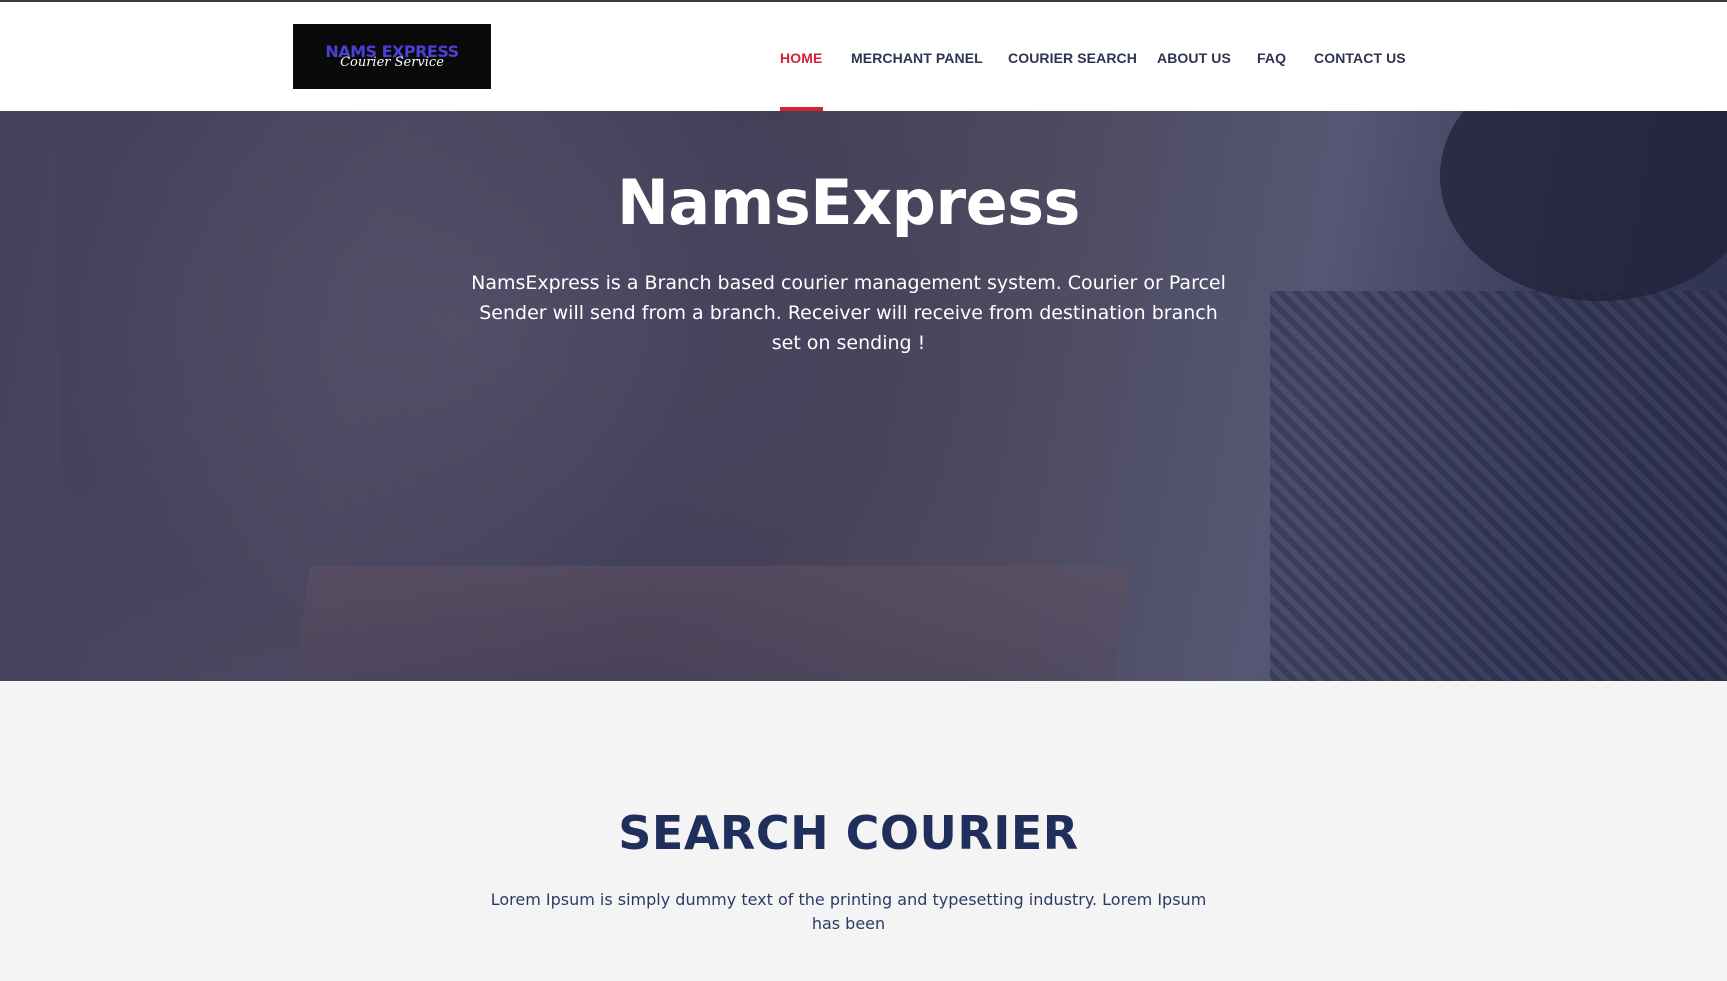 The height and width of the screenshot is (981, 1727). What do you see at coordinates (848, 202) in the screenshot?
I see `hero-title: NamsExpress` at bounding box center [848, 202].